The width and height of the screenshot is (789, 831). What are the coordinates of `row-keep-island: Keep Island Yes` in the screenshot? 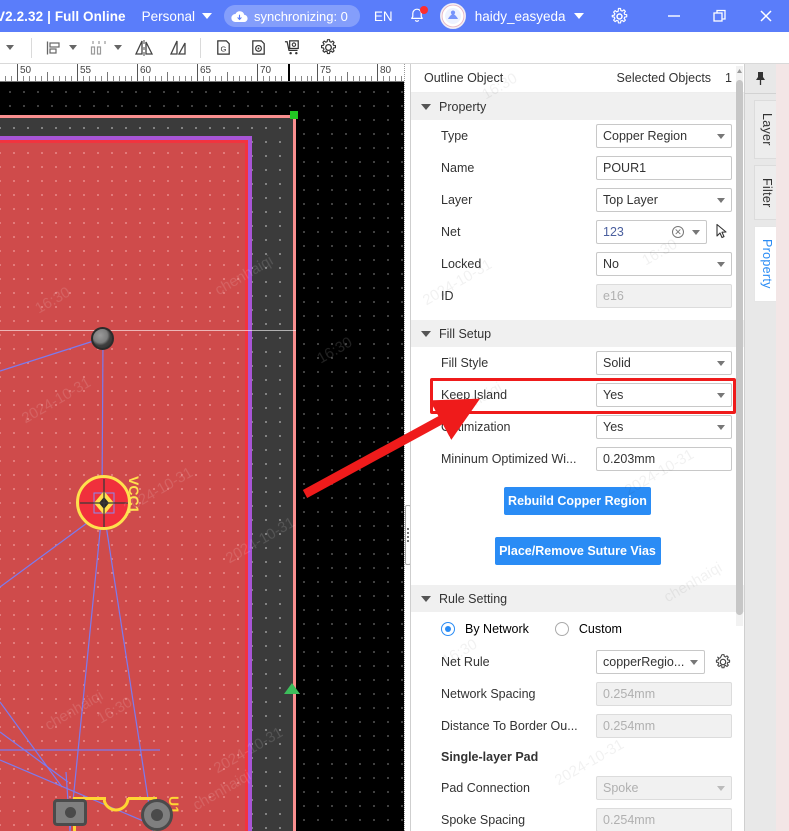 It's located at (577, 395).